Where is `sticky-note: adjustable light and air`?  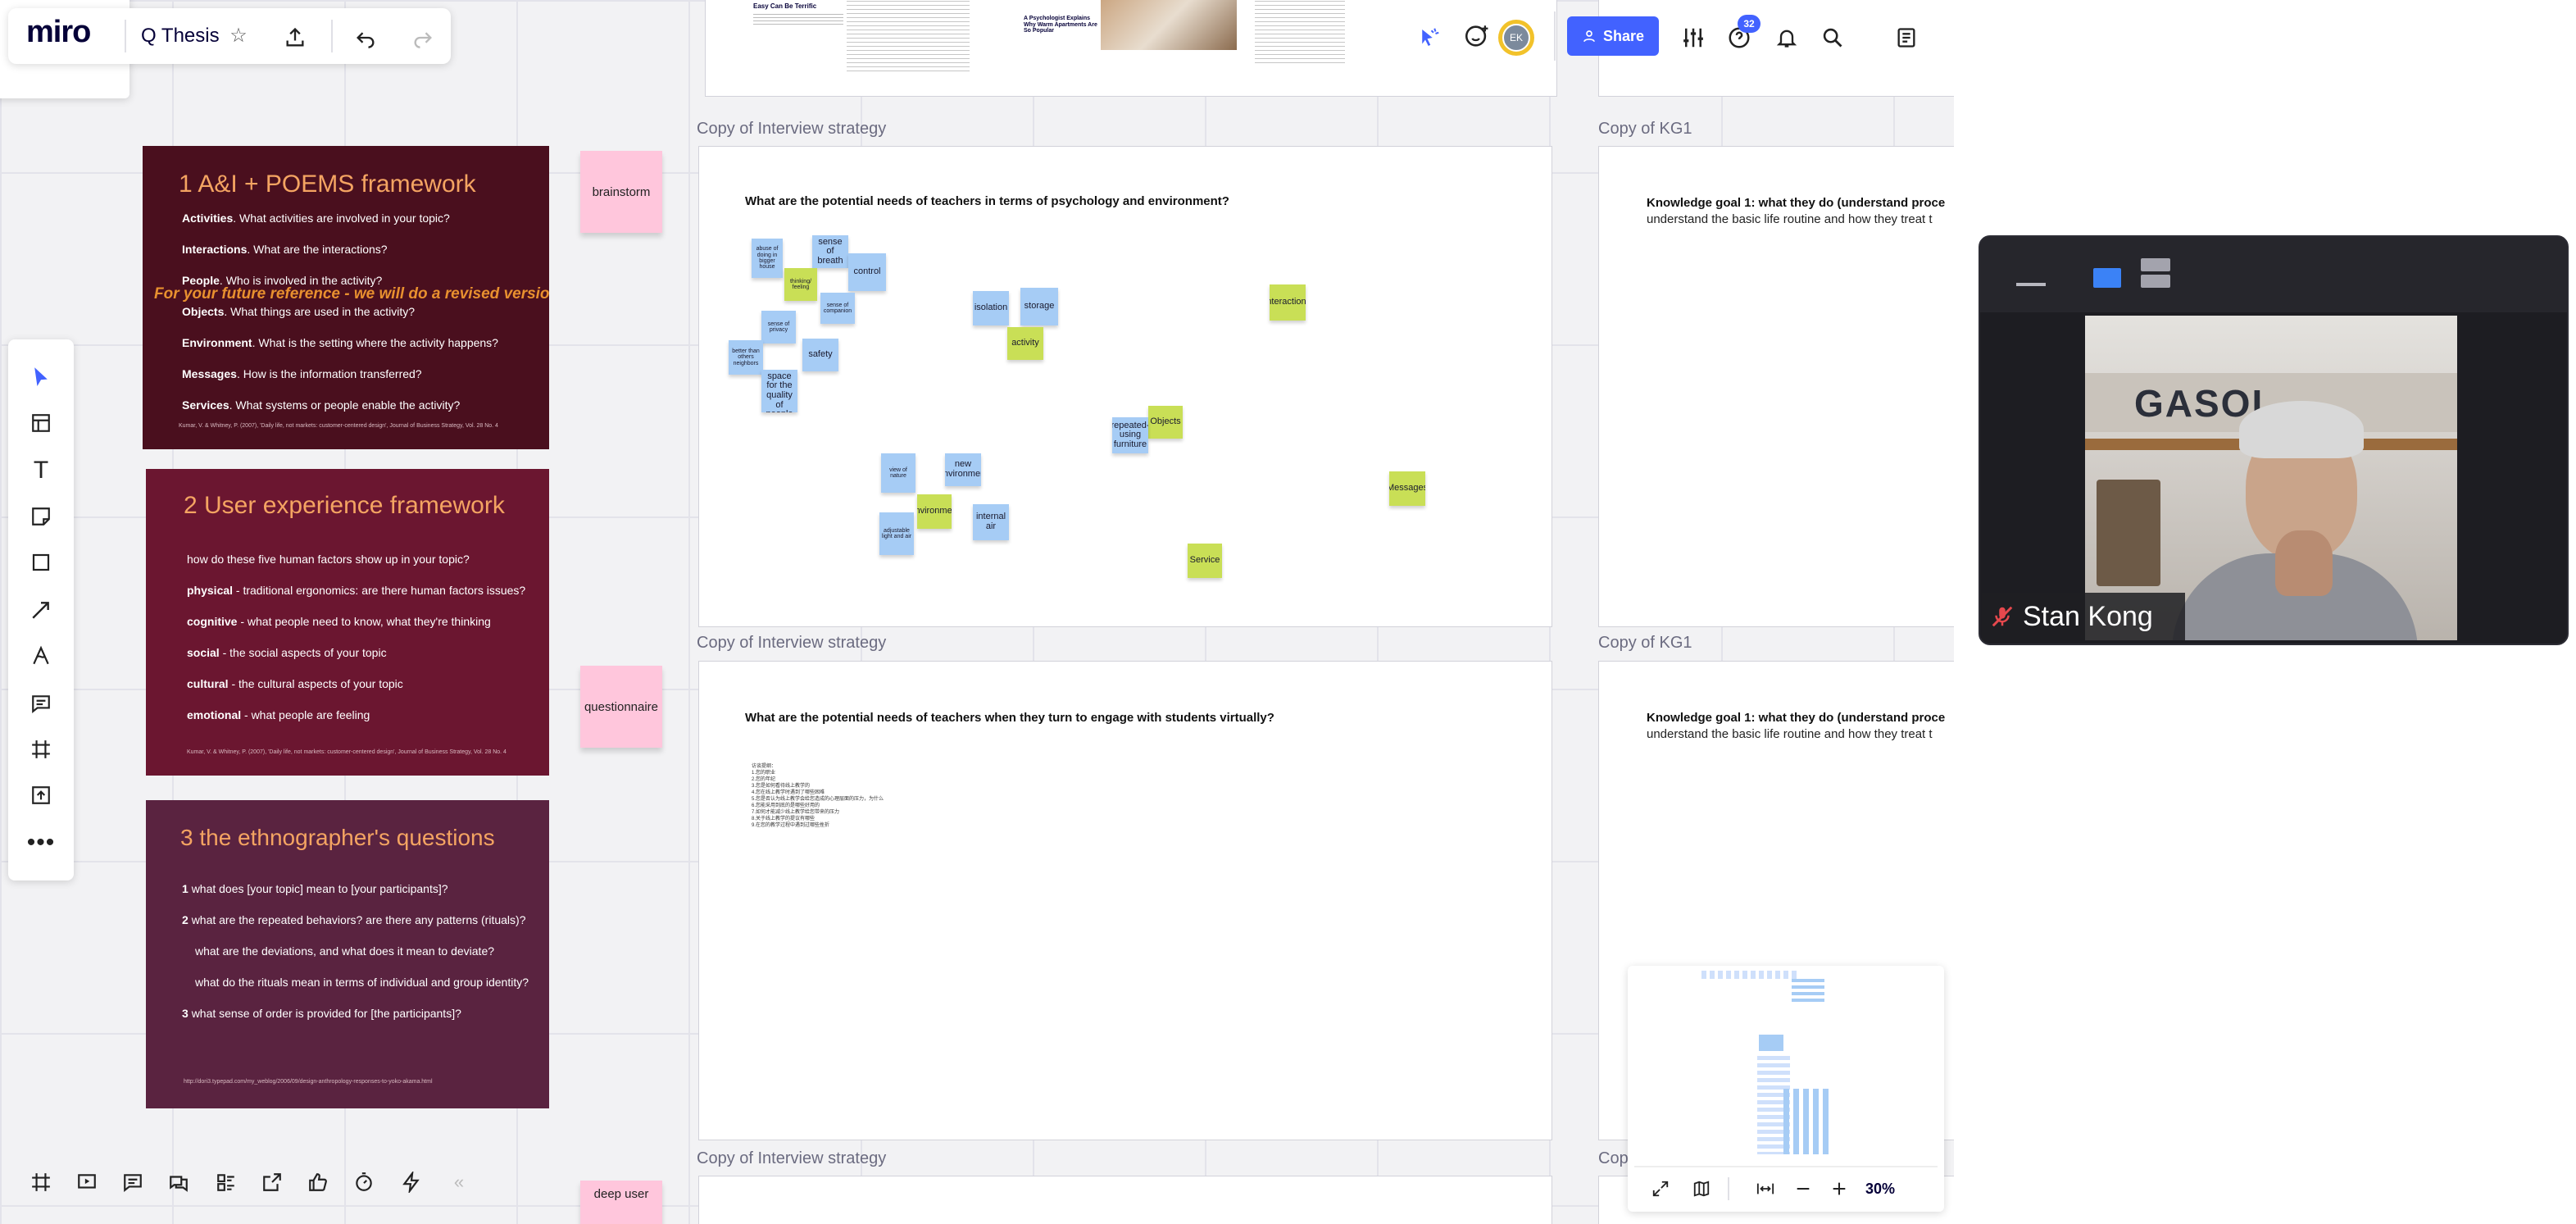 sticky-note: adjustable light and air is located at coordinates (896, 533).